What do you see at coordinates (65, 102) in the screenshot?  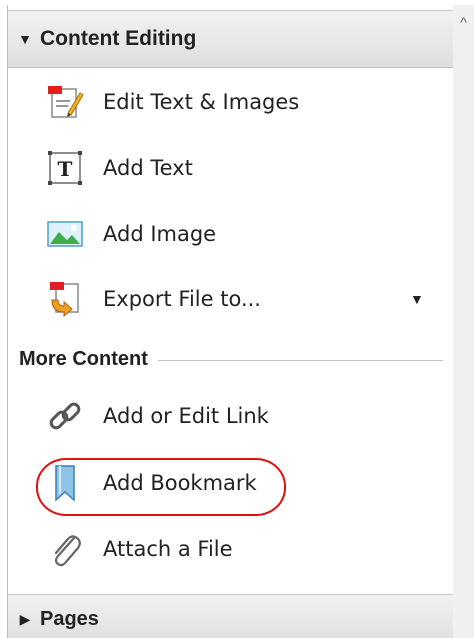 I see `edit-text-images-icon` at bounding box center [65, 102].